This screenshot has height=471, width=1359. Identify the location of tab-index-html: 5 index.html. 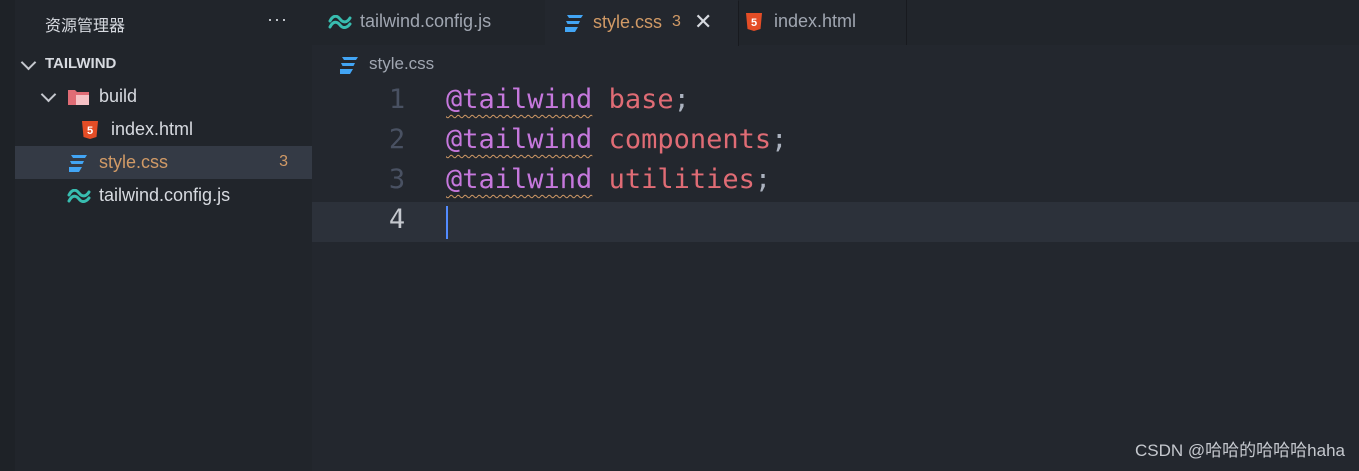
(822, 22).